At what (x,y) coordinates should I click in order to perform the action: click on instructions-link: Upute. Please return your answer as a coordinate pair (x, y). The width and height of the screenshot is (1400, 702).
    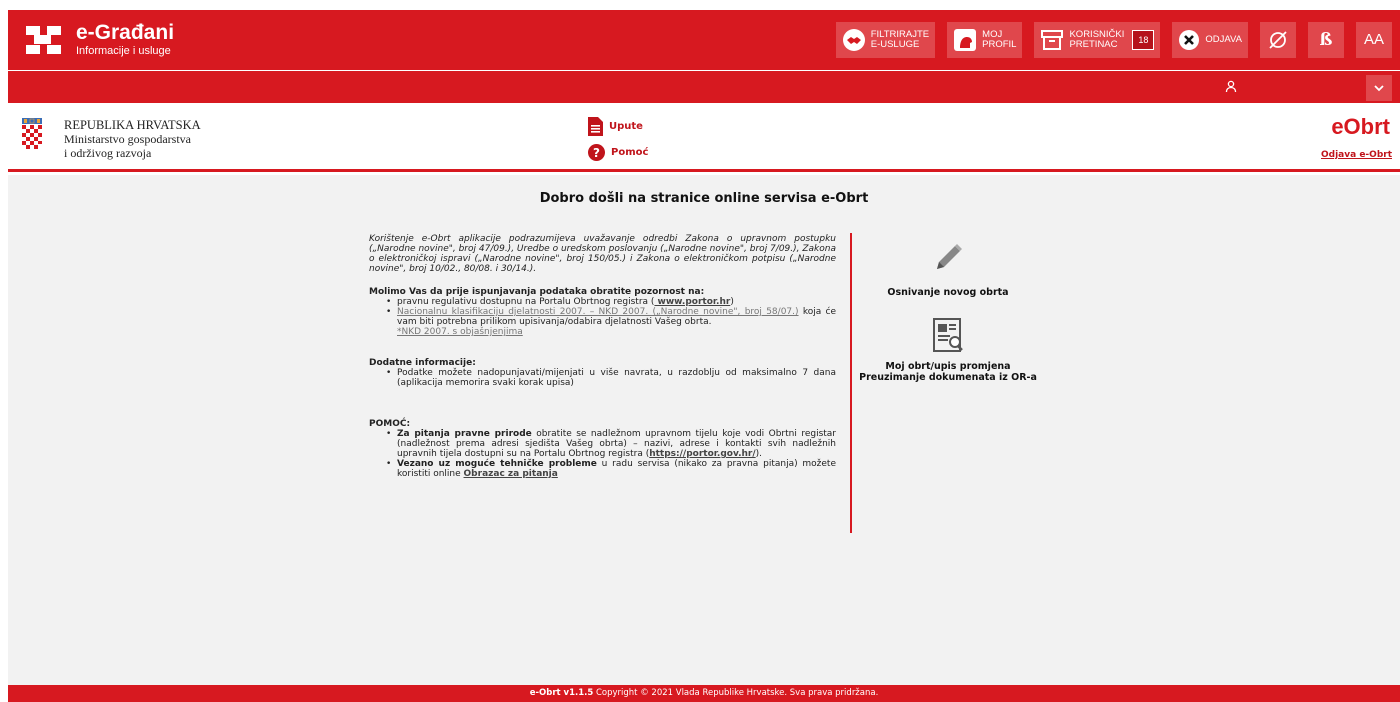
    Looking at the image, I should click on (618, 126).